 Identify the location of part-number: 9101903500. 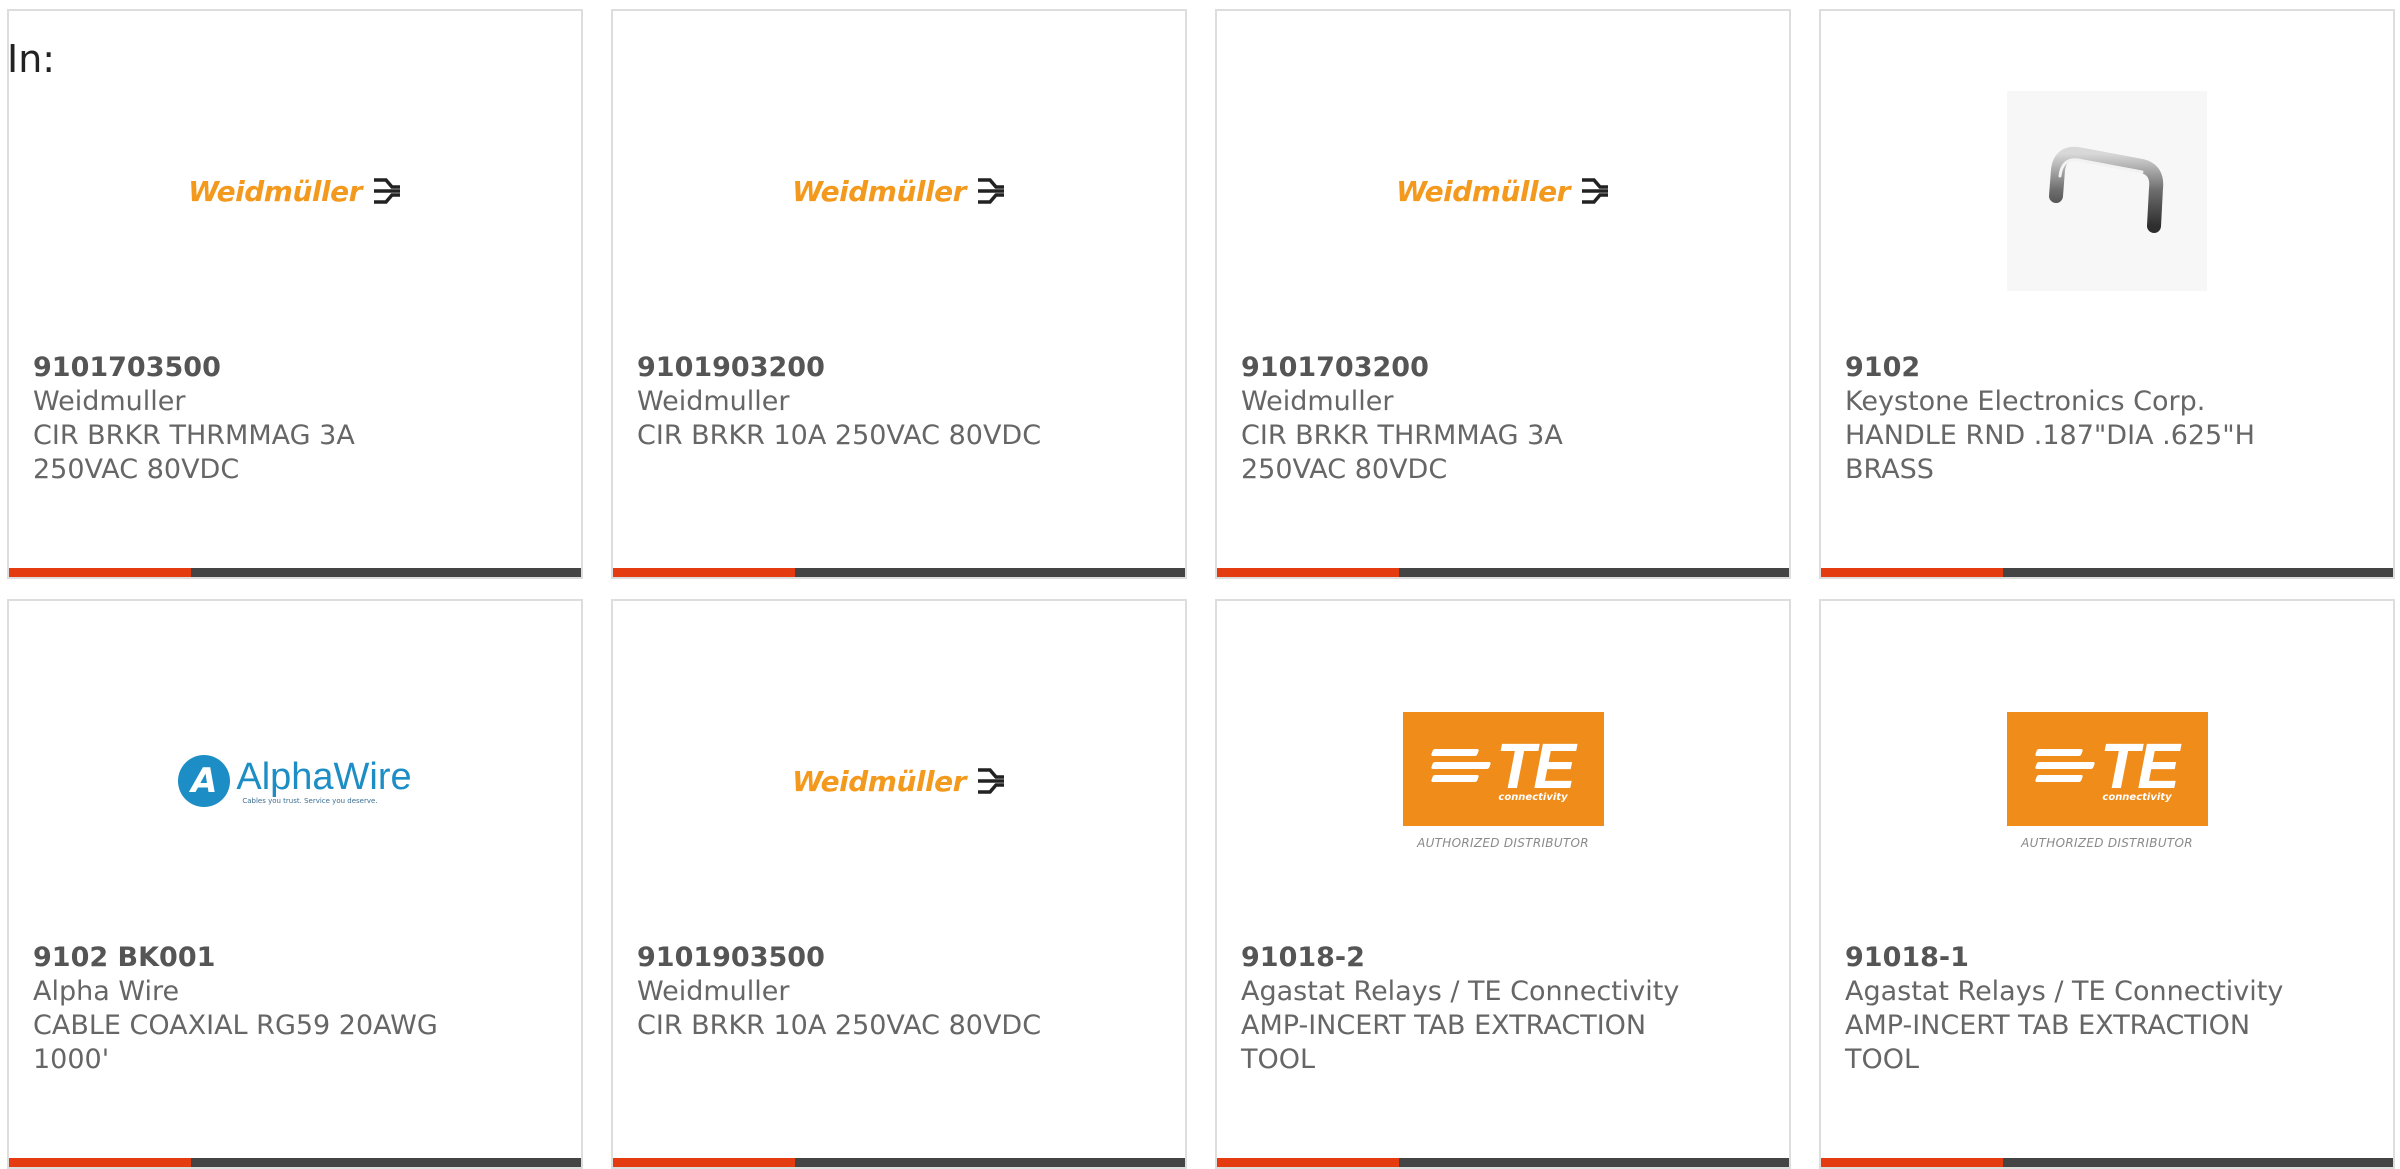
(899, 958).